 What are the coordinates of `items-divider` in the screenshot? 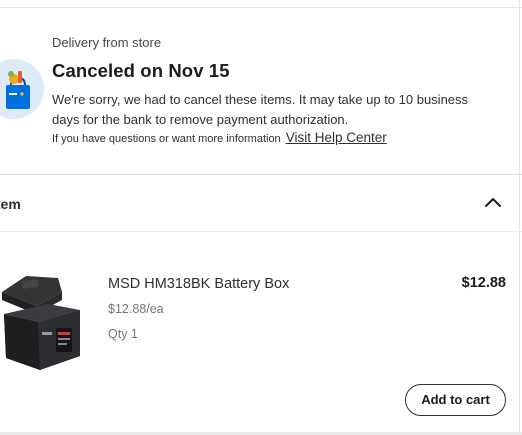 It's located at (261, 231).